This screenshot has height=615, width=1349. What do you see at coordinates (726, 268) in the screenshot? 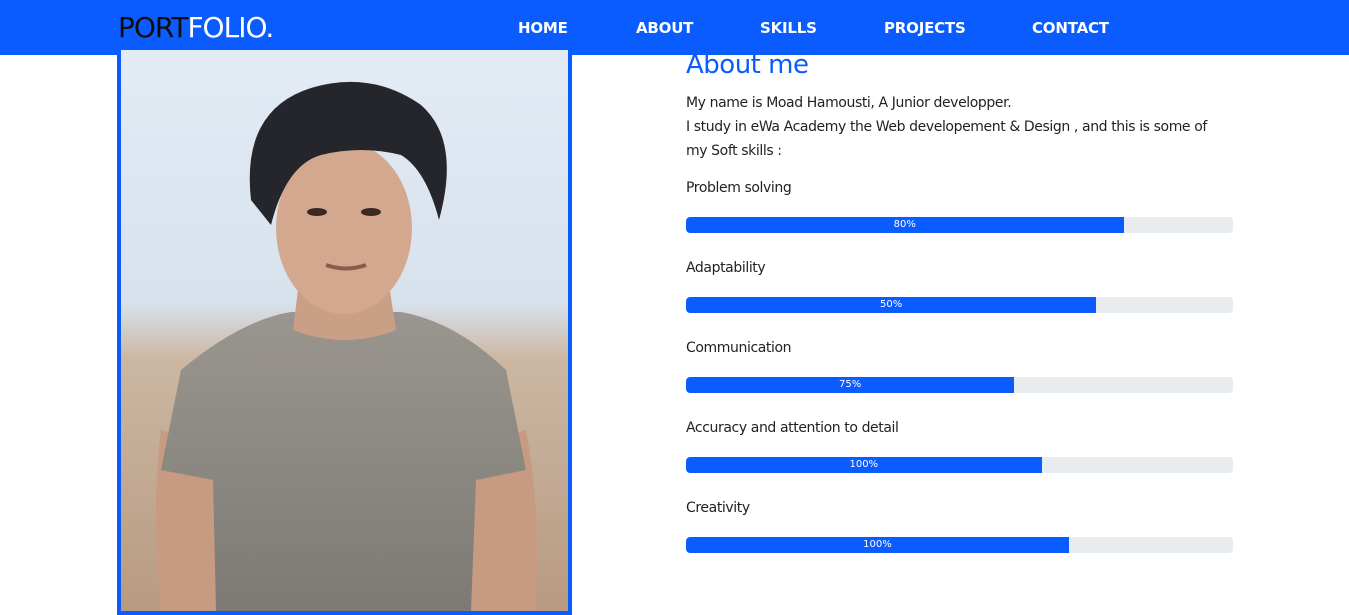
I see `skill-label-adaptability: Adaptability` at bounding box center [726, 268].